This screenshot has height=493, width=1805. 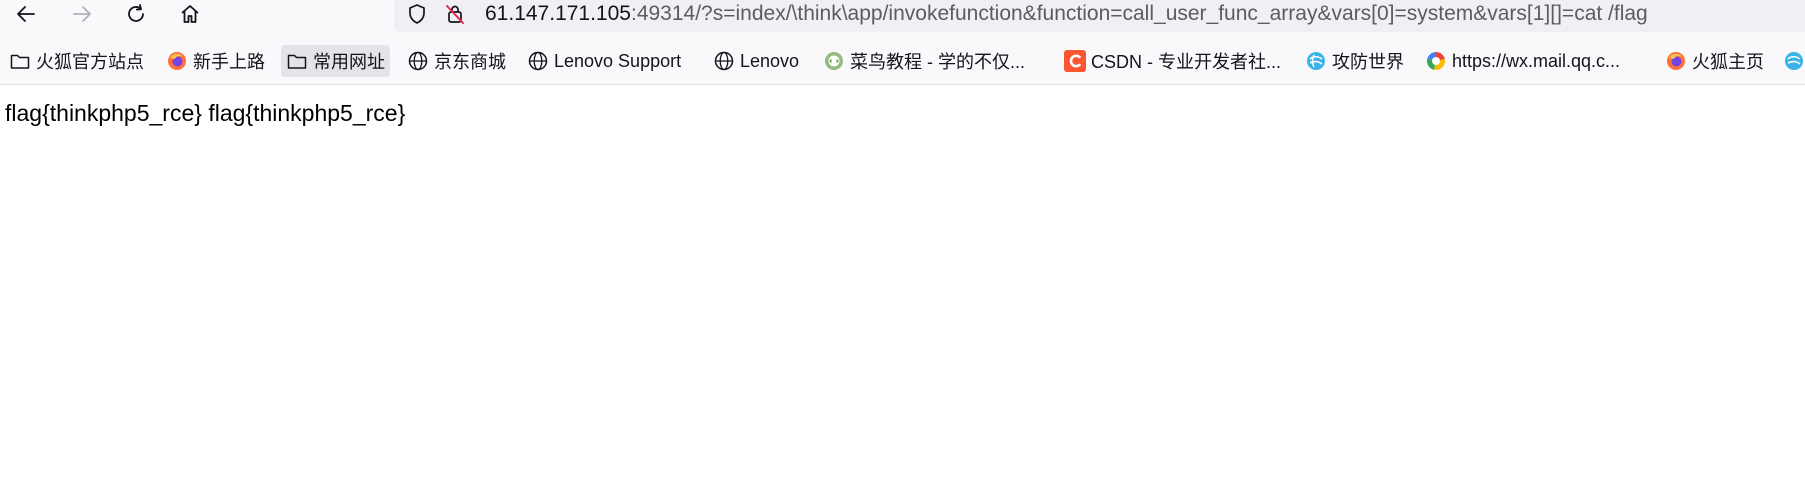 I want to click on back-button, so click(x=26, y=14).